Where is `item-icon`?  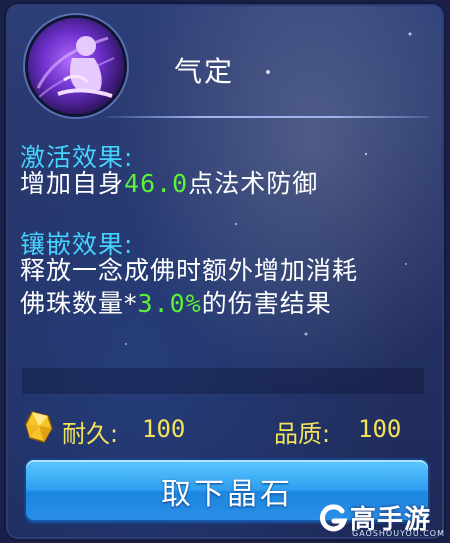
item-icon is located at coordinates (76, 66).